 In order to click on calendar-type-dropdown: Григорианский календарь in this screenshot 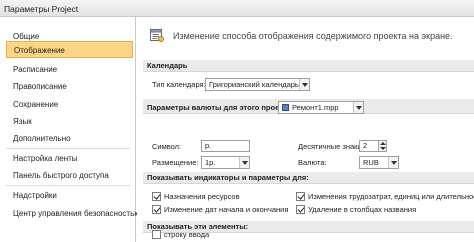, I will do `click(257, 84)`.